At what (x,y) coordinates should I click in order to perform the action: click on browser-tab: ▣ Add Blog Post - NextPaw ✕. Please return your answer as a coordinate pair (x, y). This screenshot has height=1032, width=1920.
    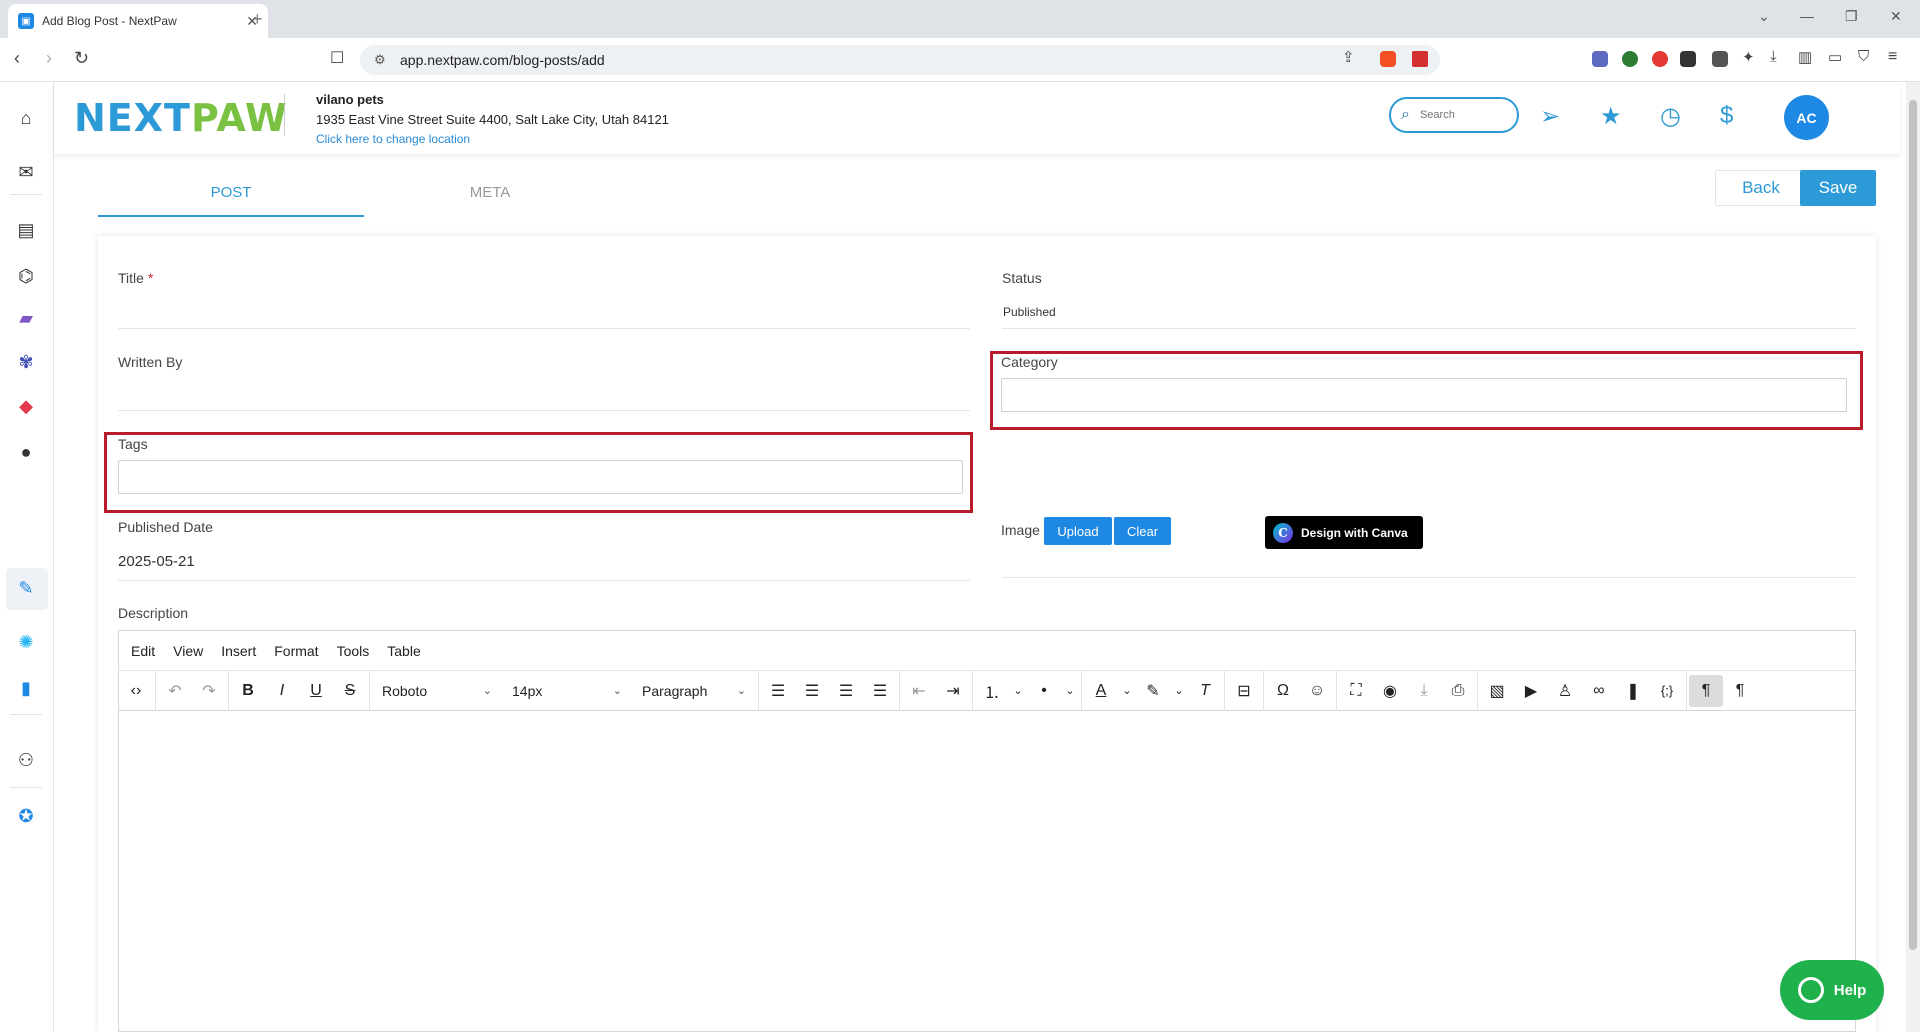
    Looking at the image, I should click on (138, 21).